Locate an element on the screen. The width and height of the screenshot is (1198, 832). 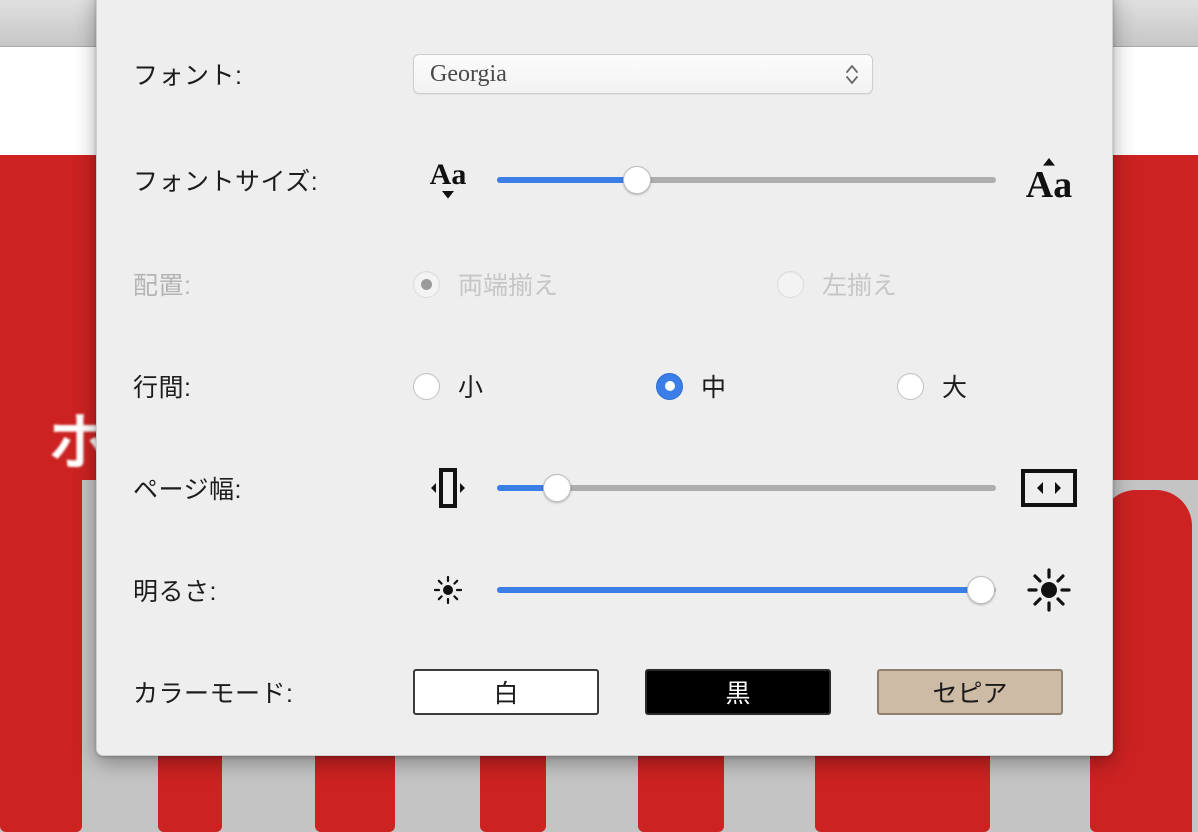
settings-row-line-spacing: 行間: 小 中 大 is located at coordinates (604, 386).